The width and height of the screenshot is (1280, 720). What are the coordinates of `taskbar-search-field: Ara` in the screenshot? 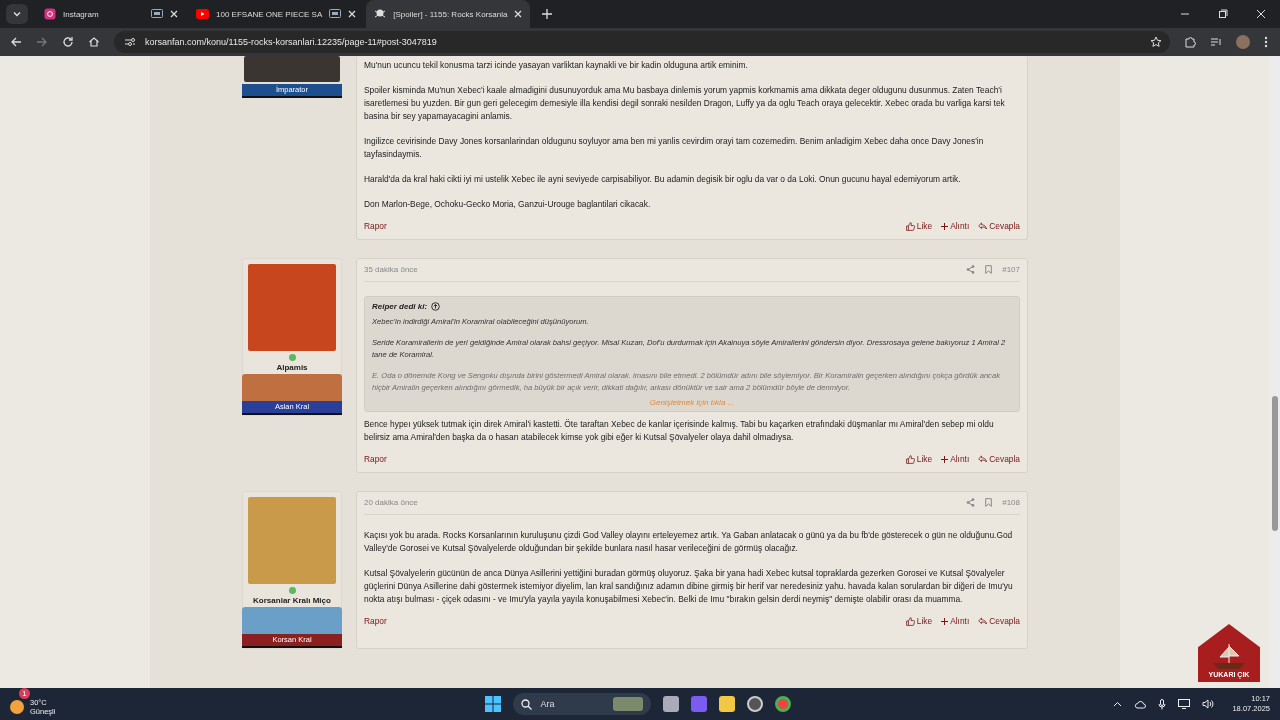 It's located at (582, 704).